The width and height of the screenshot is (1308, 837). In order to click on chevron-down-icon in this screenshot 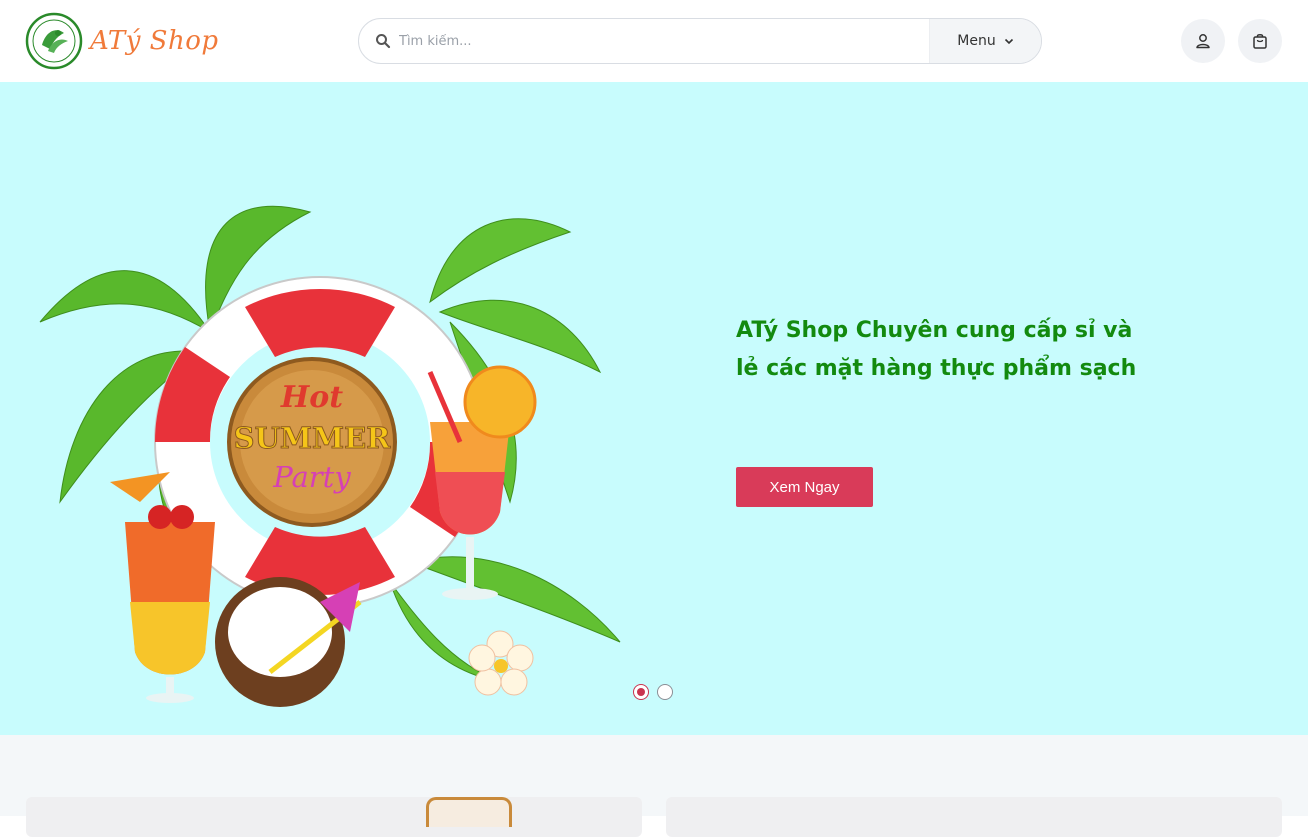, I will do `click(1008, 41)`.